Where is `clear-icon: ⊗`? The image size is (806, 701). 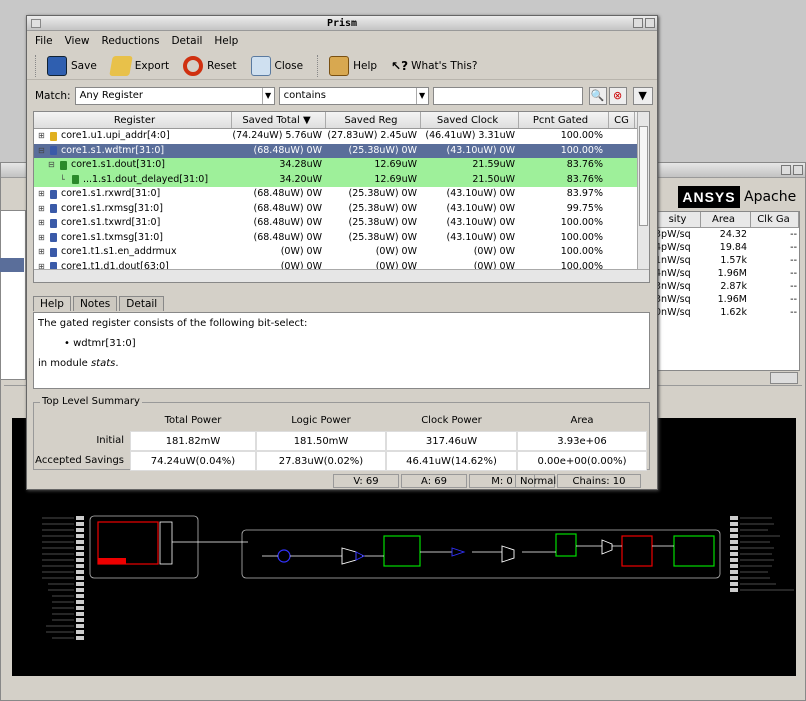
clear-icon: ⊗ is located at coordinates (617, 95).